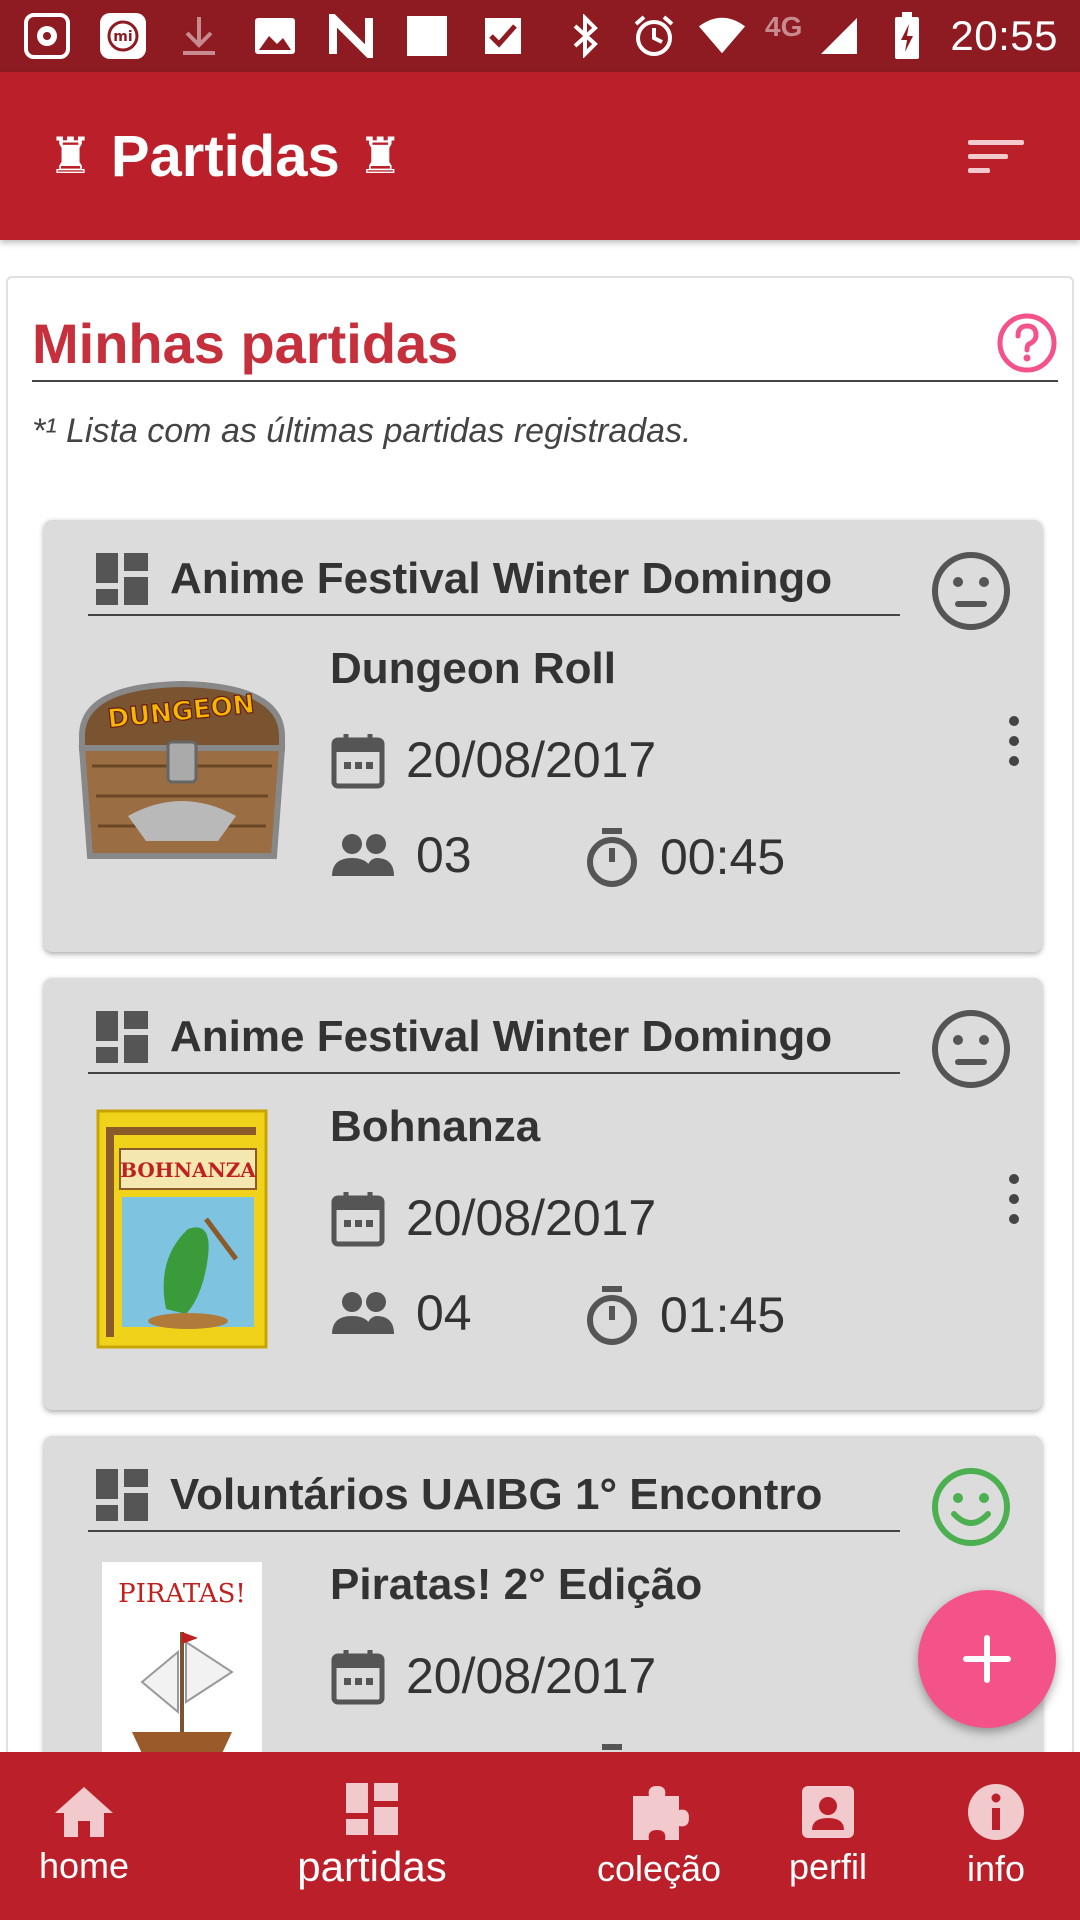  What do you see at coordinates (444, 855) in the screenshot?
I see `players-value: 03` at bounding box center [444, 855].